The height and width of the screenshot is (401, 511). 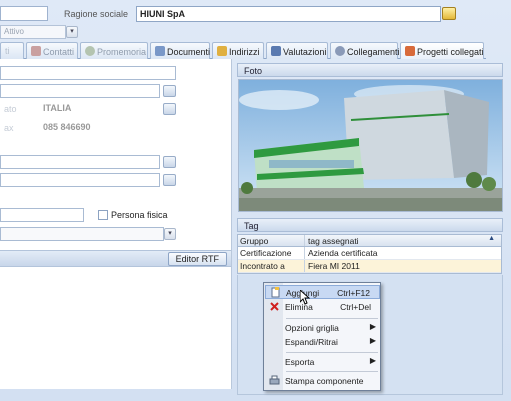 What do you see at coordinates (180, 50) in the screenshot?
I see `tab-documenti: Documenti` at bounding box center [180, 50].